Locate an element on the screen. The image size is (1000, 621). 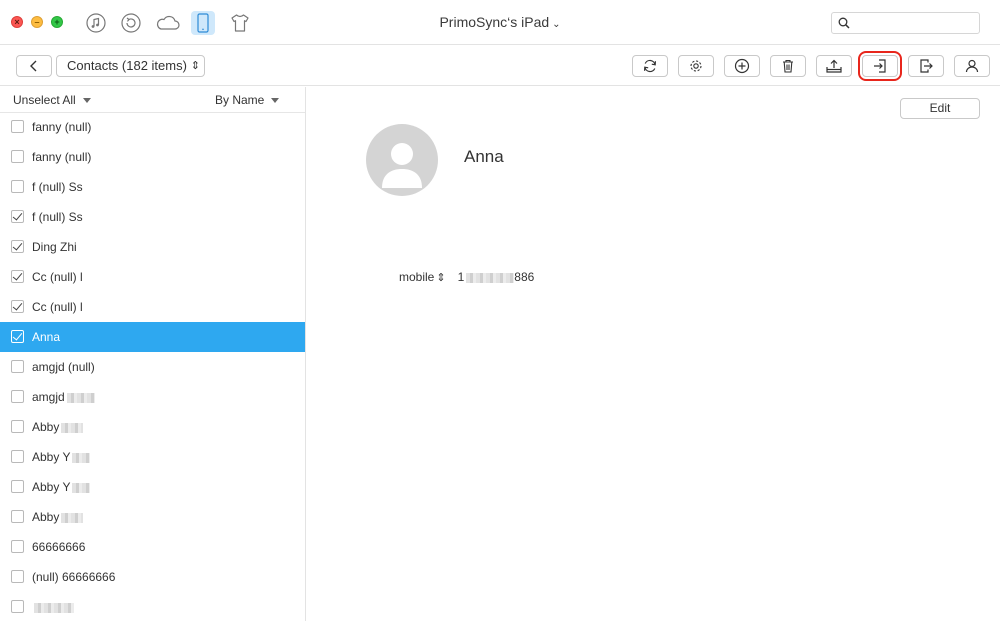
search-input is located at coordinates (916, 23).